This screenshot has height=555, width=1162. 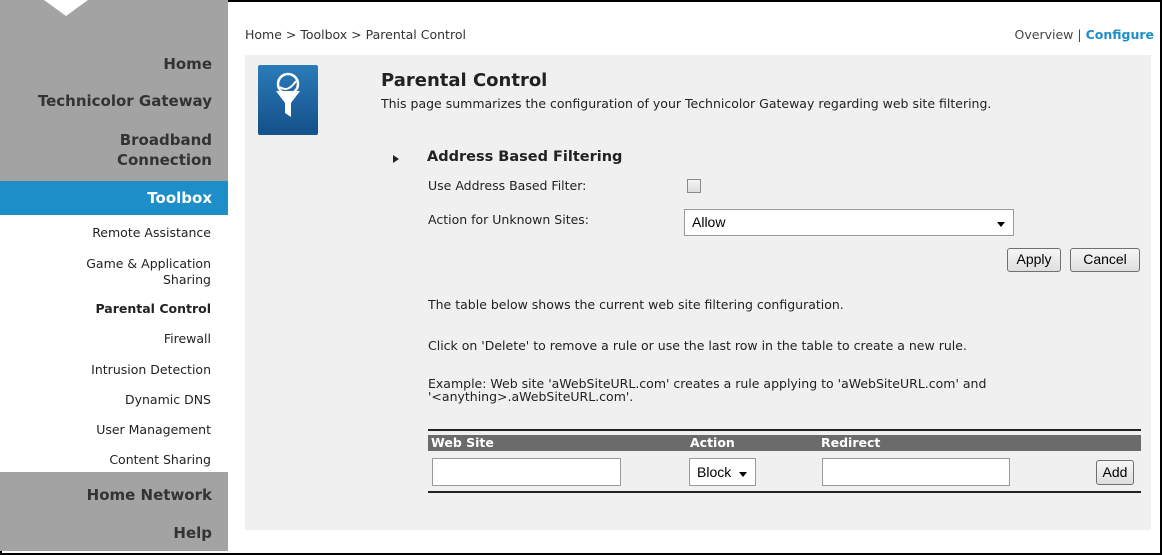 What do you see at coordinates (187, 339) in the screenshot?
I see `sidebar-subitem-firewall: Firewall` at bounding box center [187, 339].